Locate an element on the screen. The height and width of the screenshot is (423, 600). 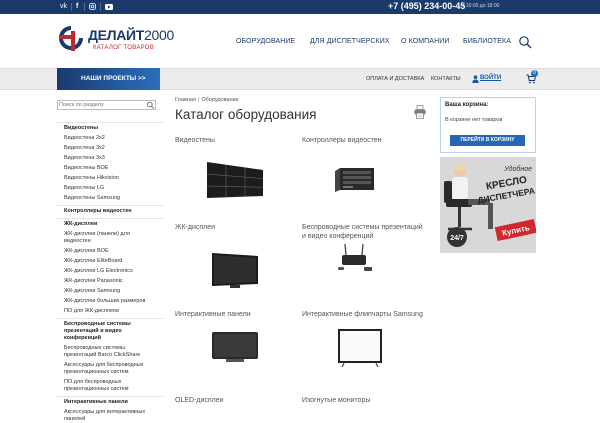
breadcrumb: Главная | Оборудование is located at coordinates (207, 100).